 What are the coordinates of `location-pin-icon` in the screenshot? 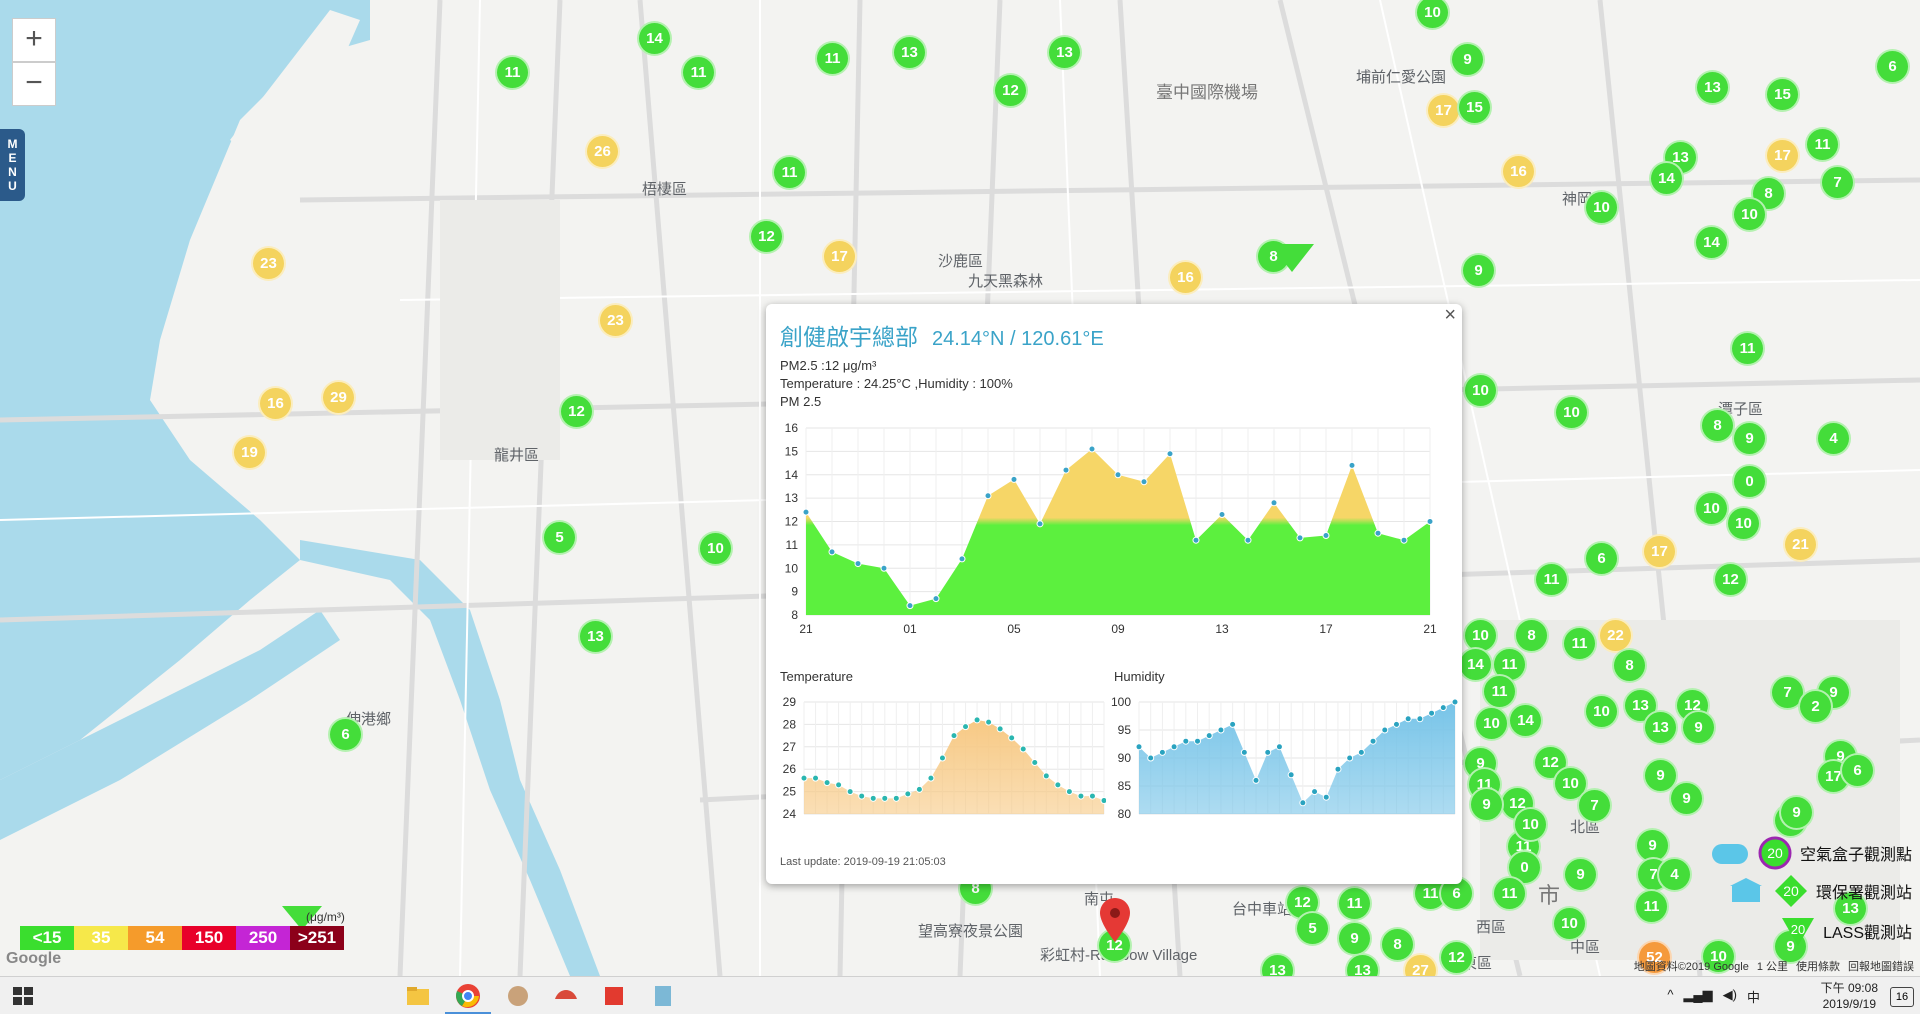 It's located at (1115, 920).